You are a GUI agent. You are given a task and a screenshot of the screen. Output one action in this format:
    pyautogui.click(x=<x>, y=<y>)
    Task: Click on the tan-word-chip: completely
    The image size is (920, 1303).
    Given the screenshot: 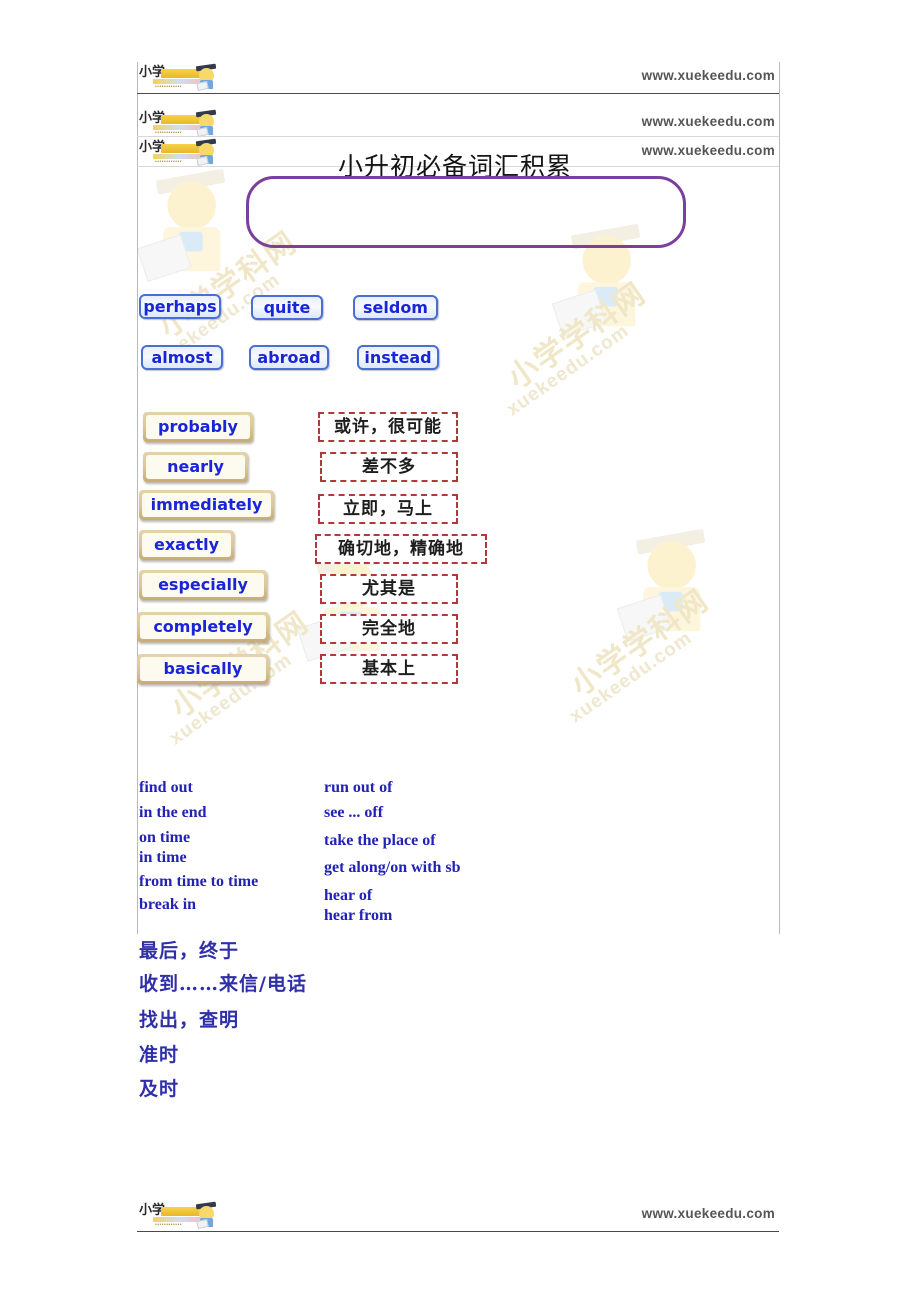 What is the action you would take?
    pyautogui.click(x=203, y=627)
    